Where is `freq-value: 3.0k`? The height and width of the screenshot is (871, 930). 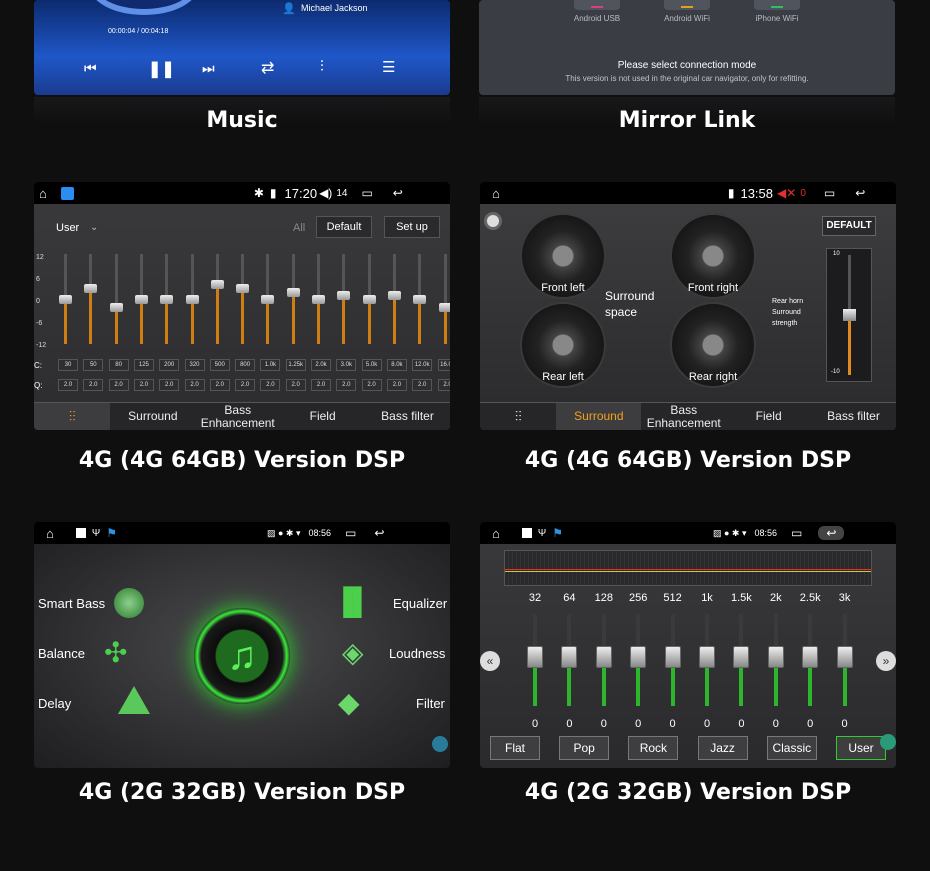
freq-value: 3.0k is located at coordinates (346, 365).